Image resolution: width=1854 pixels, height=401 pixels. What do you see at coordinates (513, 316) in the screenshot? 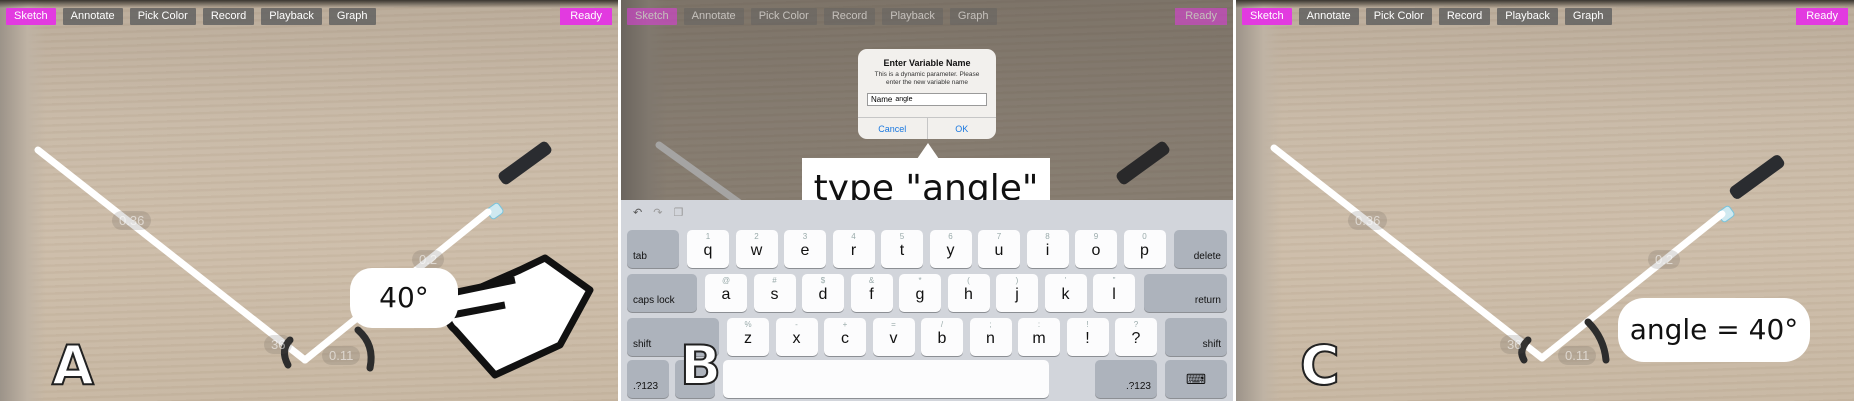
I see `pointing-hand-icon` at bounding box center [513, 316].